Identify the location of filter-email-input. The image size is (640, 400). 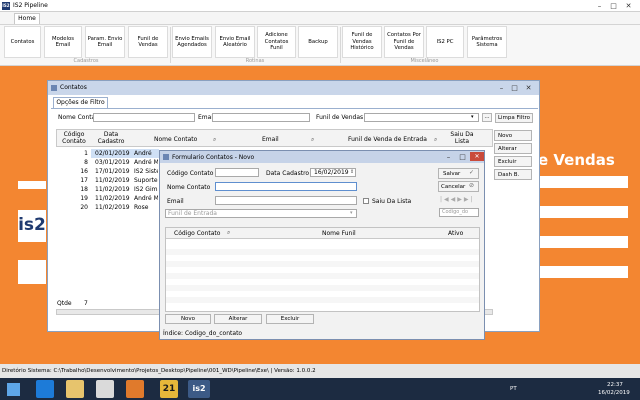
(261, 117).